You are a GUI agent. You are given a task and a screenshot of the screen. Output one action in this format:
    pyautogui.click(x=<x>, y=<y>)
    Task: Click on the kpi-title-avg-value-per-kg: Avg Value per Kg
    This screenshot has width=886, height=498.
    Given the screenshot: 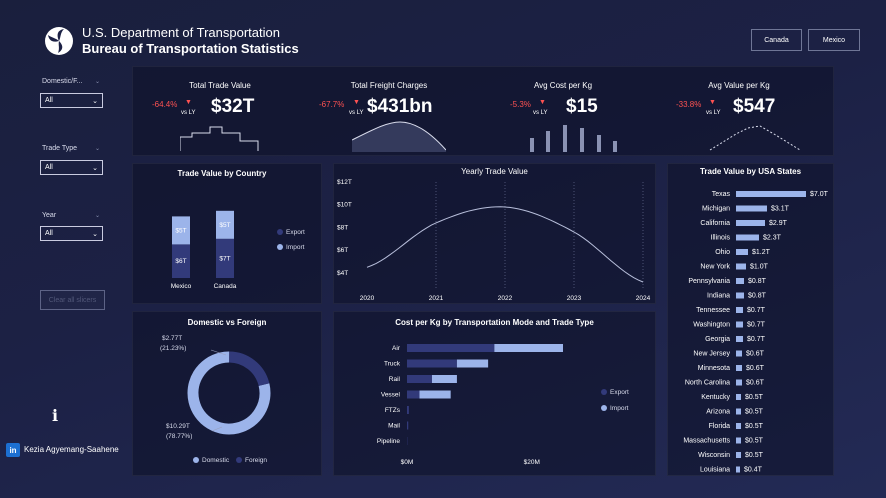 What is the action you would take?
    pyautogui.click(x=739, y=85)
    